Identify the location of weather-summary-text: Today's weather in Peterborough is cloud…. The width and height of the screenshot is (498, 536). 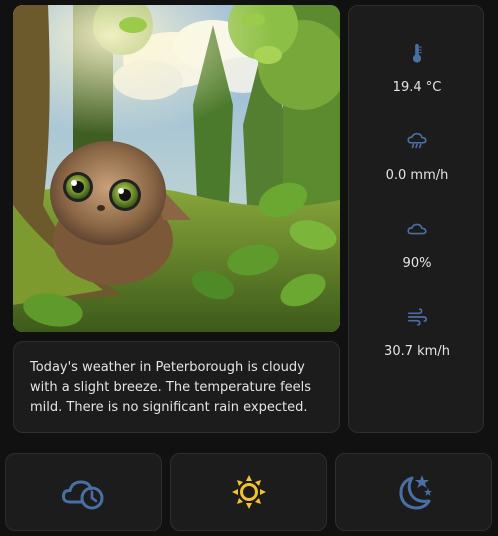
(171, 387).